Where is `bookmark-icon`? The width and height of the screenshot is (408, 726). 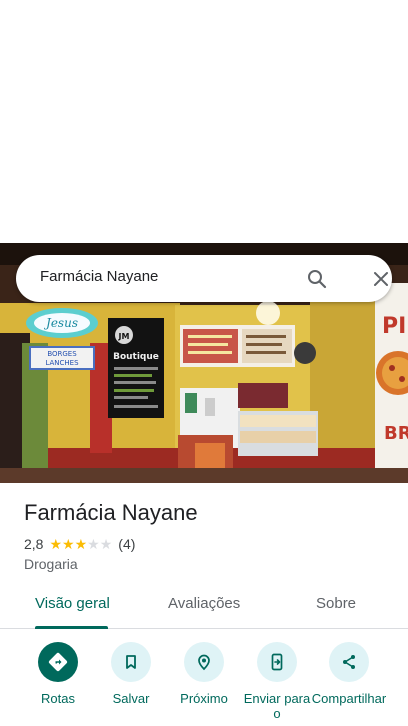
bookmark-icon is located at coordinates (131, 662).